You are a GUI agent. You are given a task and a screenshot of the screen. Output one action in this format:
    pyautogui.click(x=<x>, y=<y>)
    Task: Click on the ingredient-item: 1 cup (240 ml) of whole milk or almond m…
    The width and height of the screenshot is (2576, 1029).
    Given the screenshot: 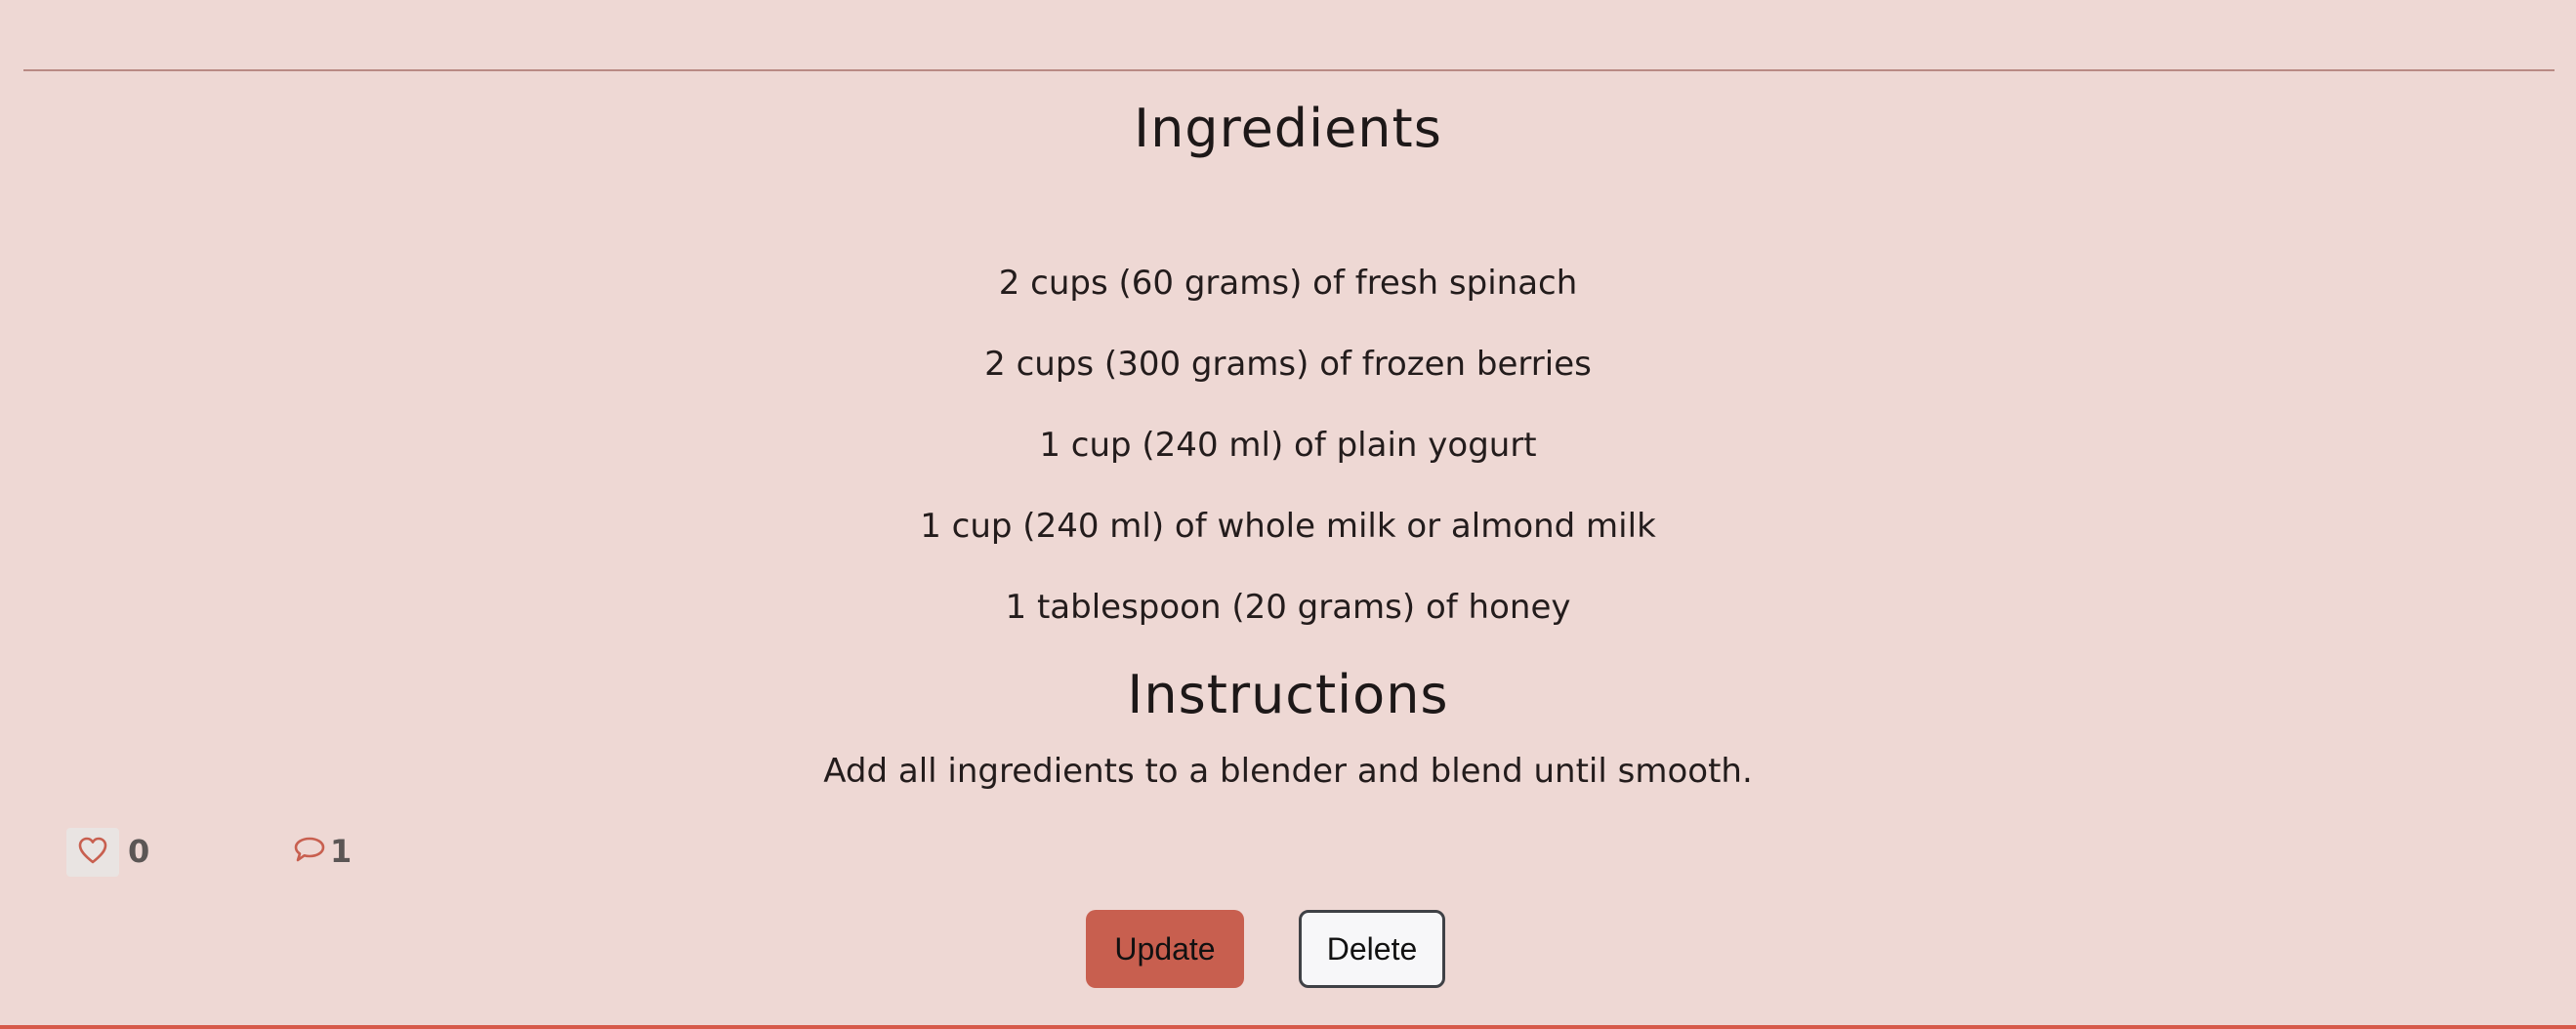 What is the action you would take?
    pyautogui.click(x=1288, y=526)
    